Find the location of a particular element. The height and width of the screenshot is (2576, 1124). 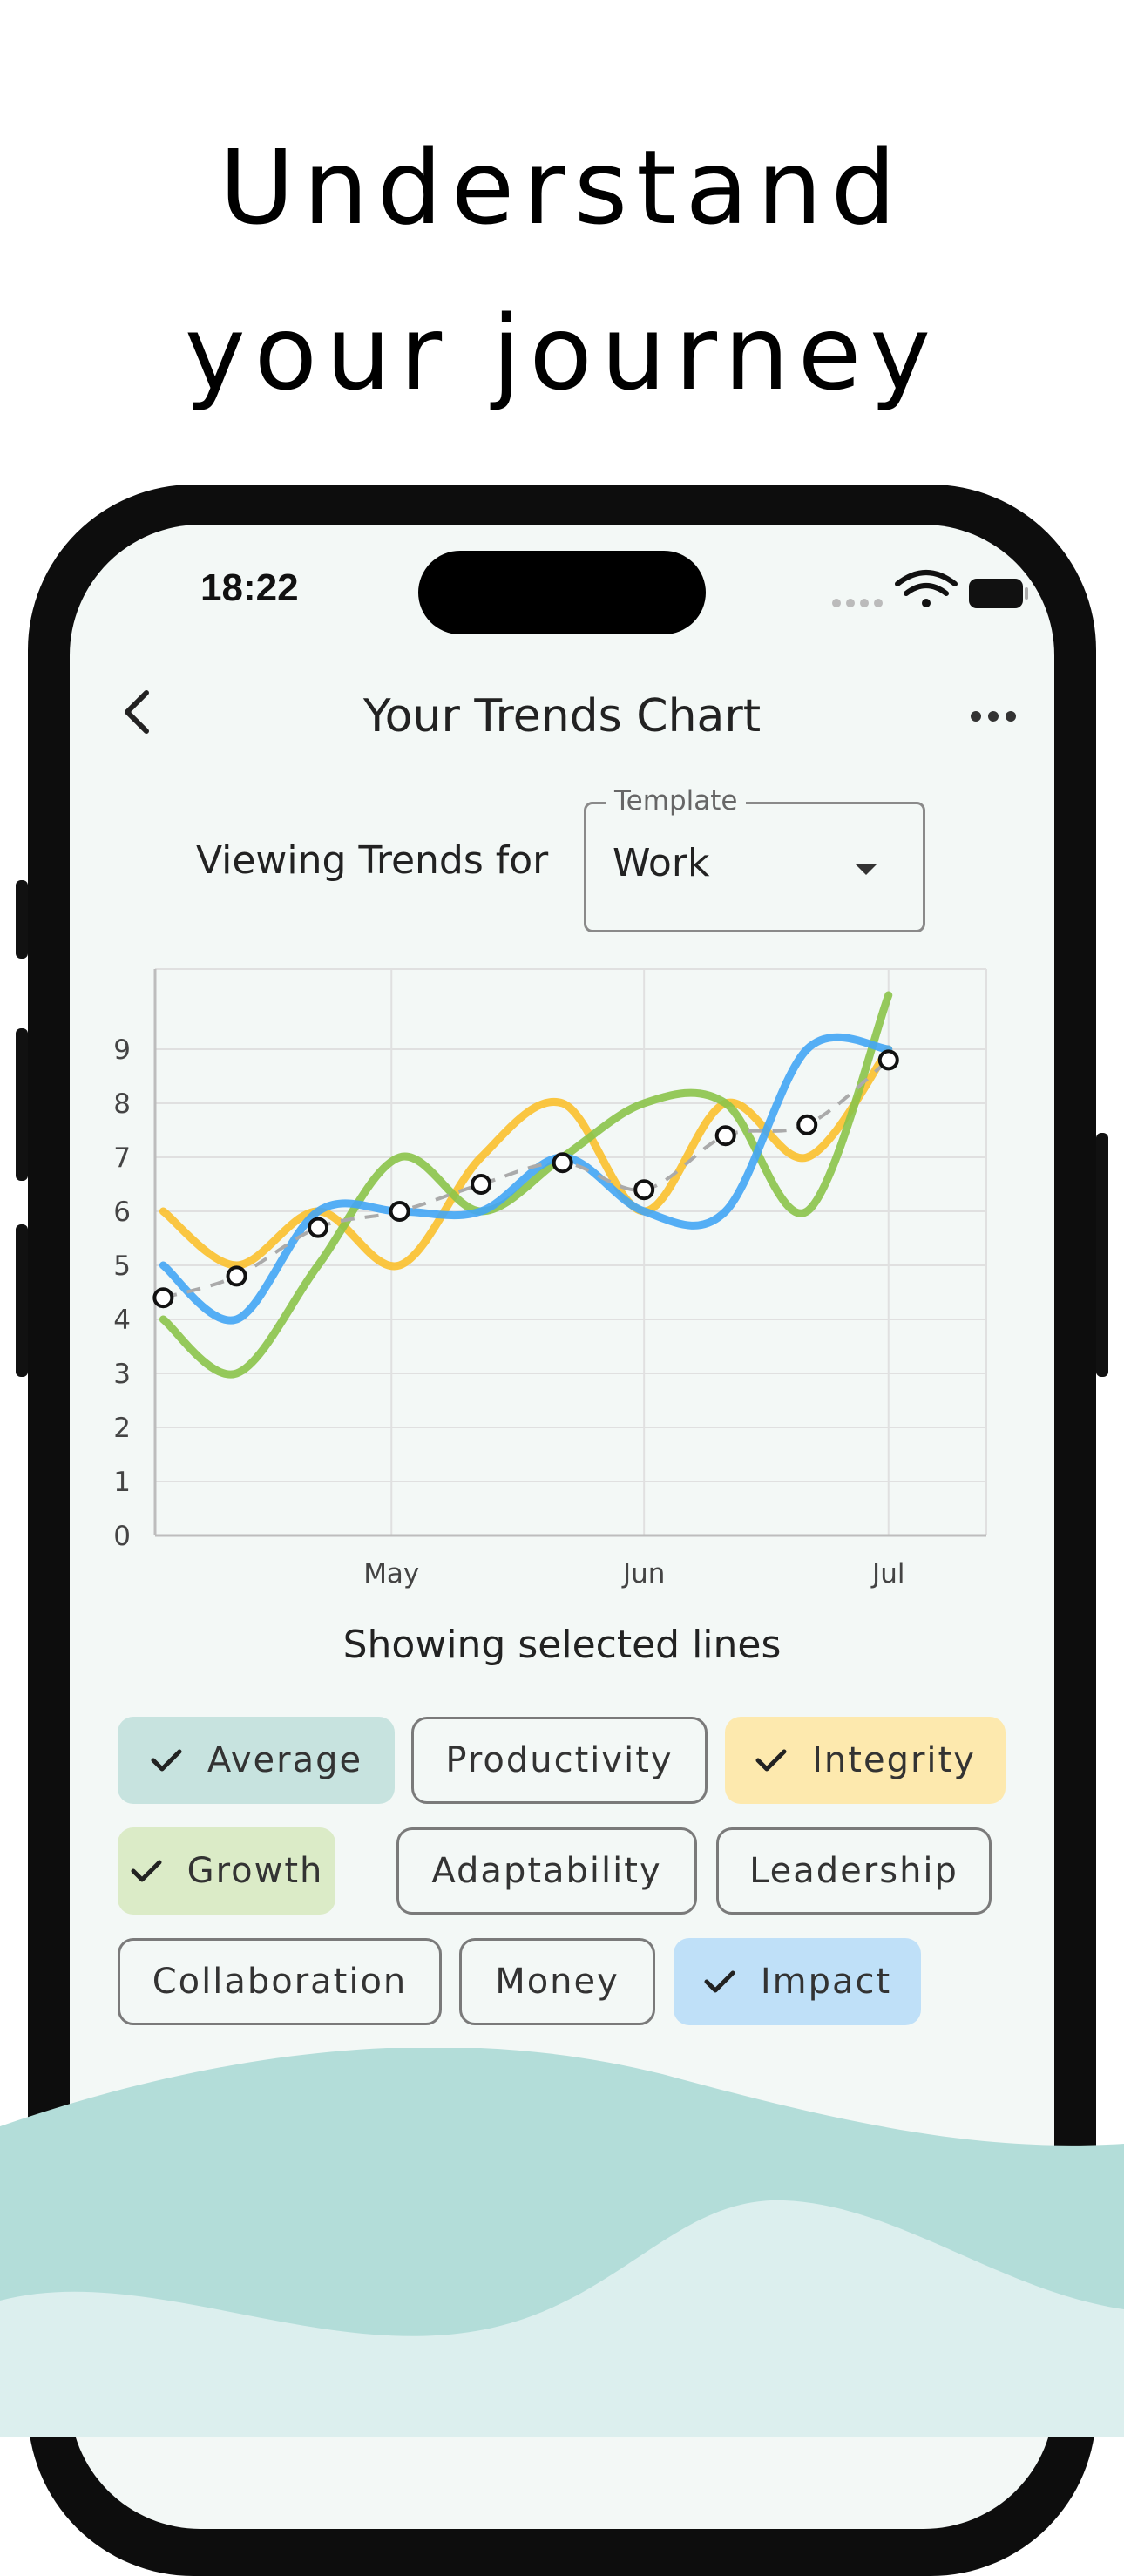

chip-collaboration: Collaboration is located at coordinates (280, 1982).